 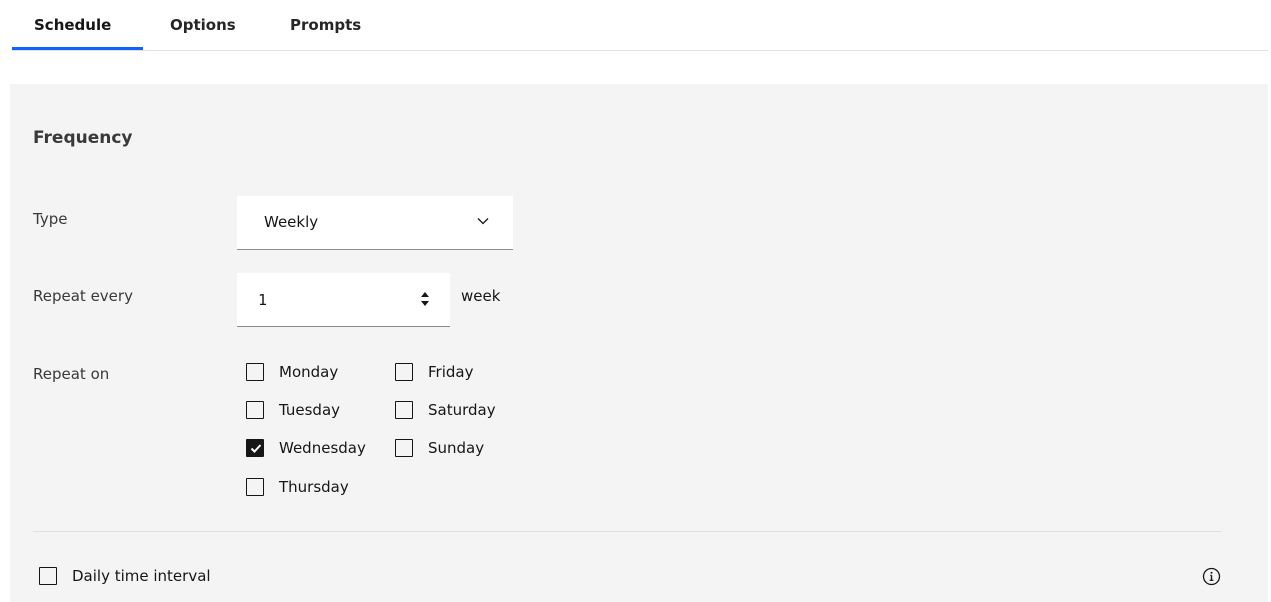 What do you see at coordinates (291, 222) in the screenshot?
I see `type-select-value: Weekly` at bounding box center [291, 222].